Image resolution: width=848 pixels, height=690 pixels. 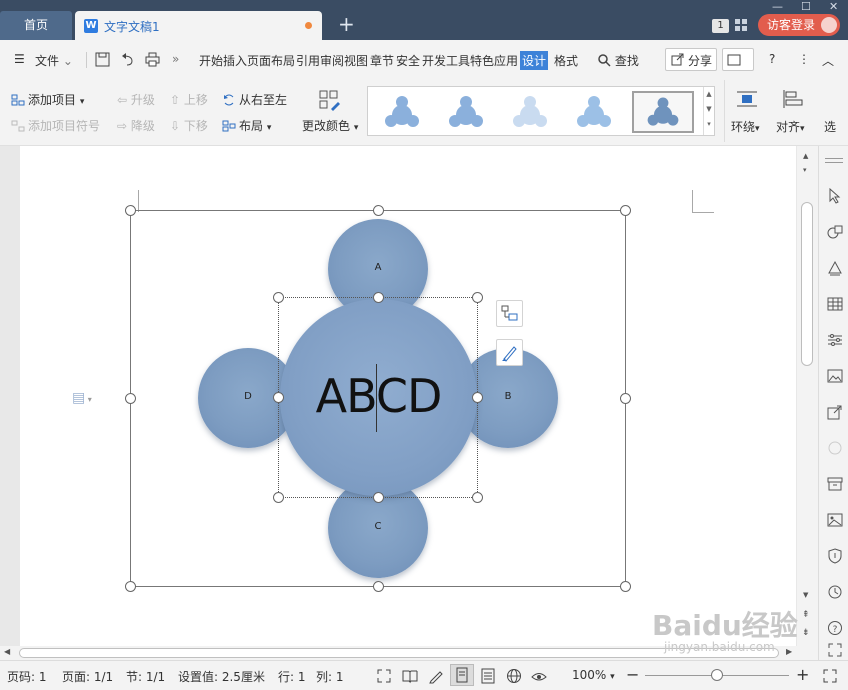 I want to click on tab-view: 视图, so click(x=356, y=60).